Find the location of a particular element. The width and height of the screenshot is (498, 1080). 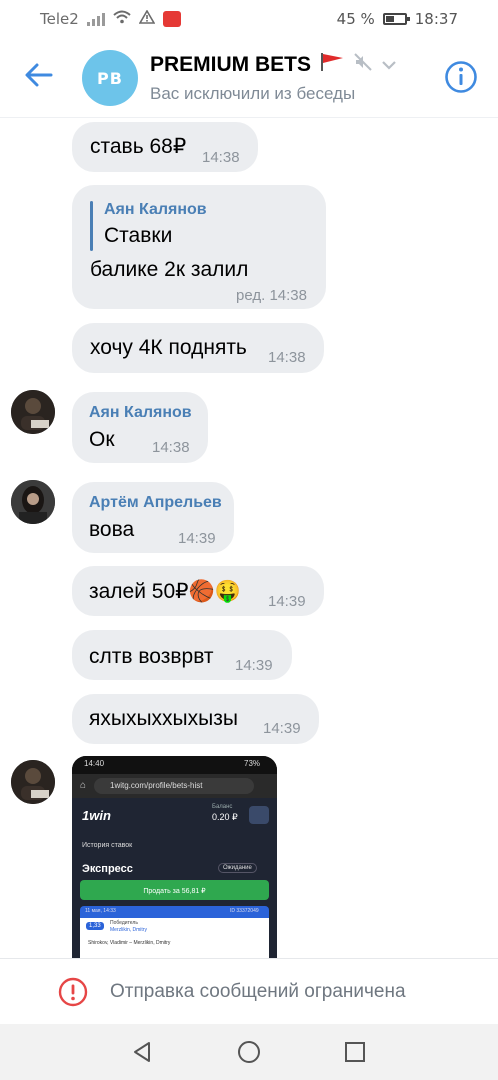

status-bar: Tele2 45 % 18:37 is located at coordinates (249, 19).